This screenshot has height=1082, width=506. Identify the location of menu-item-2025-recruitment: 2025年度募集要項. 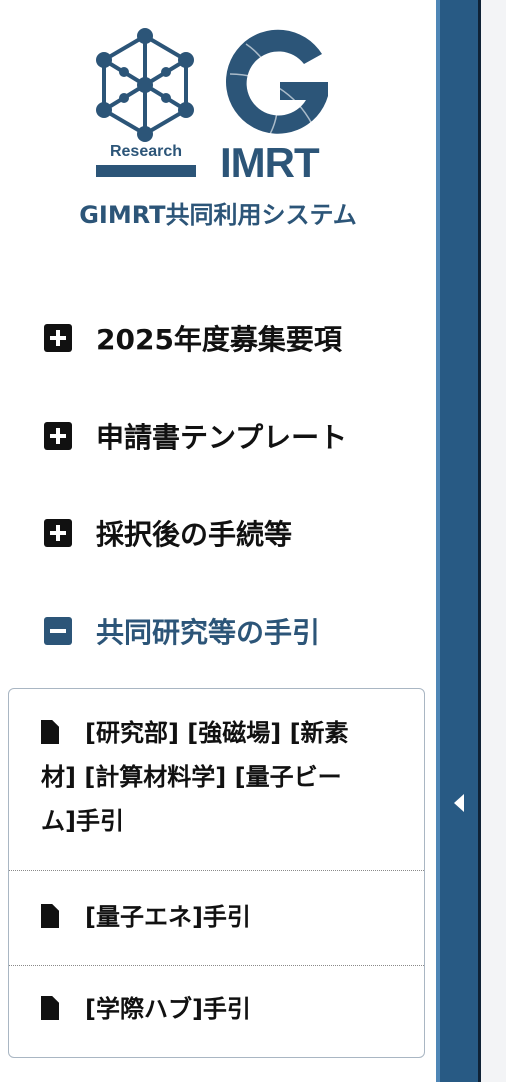
(193, 338).